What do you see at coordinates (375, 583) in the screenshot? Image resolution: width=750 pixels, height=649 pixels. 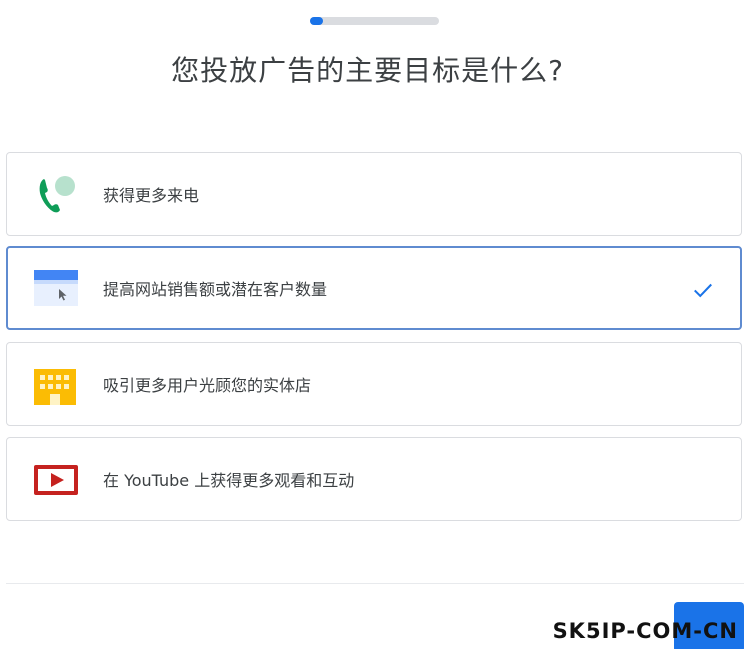 I see `footer-divider` at bounding box center [375, 583].